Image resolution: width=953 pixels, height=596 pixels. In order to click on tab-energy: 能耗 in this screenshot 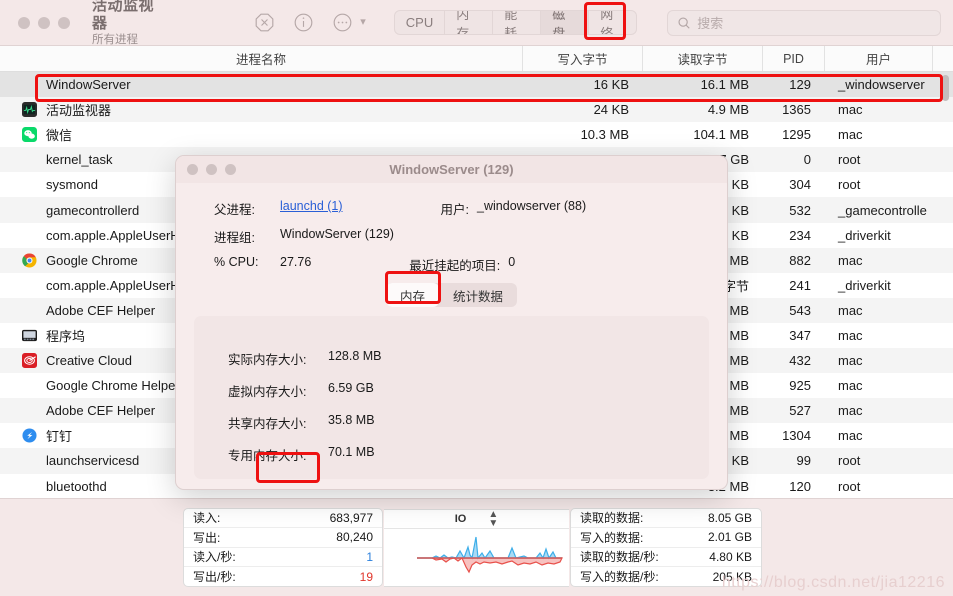, I will do `click(517, 22)`.